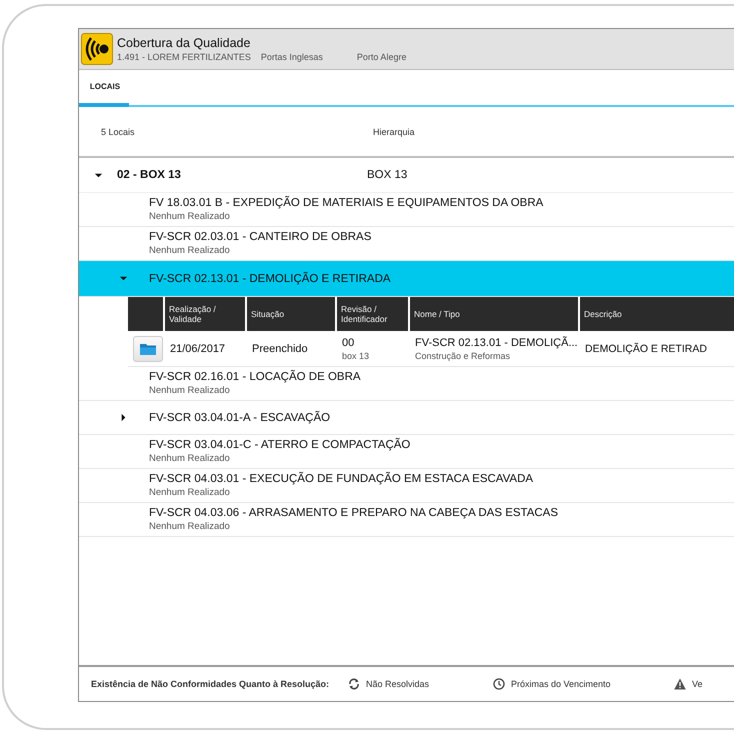 The width and height of the screenshot is (734, 736). What do you see at coordinates (372, 314) in the screenshot?
I see `table-header: Revisão / Identificador` at bounding box center [372, 314].